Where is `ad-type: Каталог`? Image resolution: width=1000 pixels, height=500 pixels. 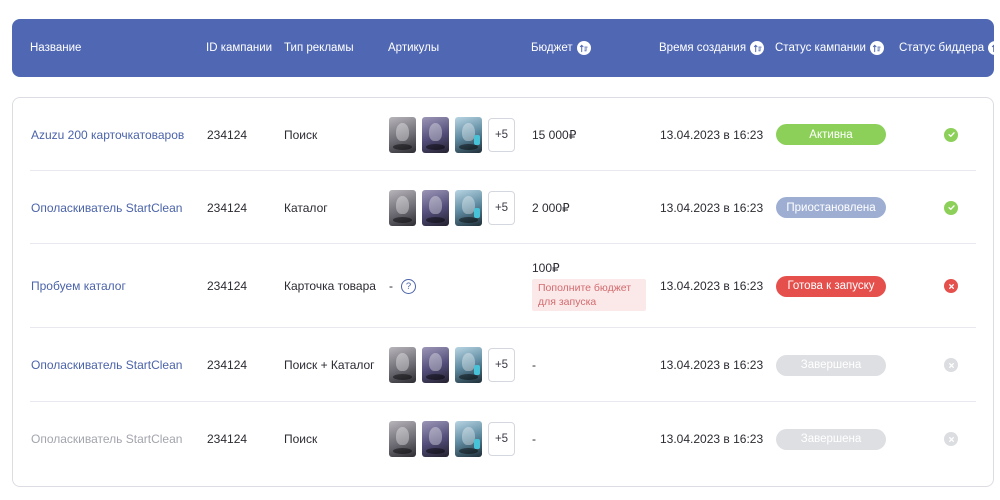
ad-type: Каталог is located at coordinates (306, 207).